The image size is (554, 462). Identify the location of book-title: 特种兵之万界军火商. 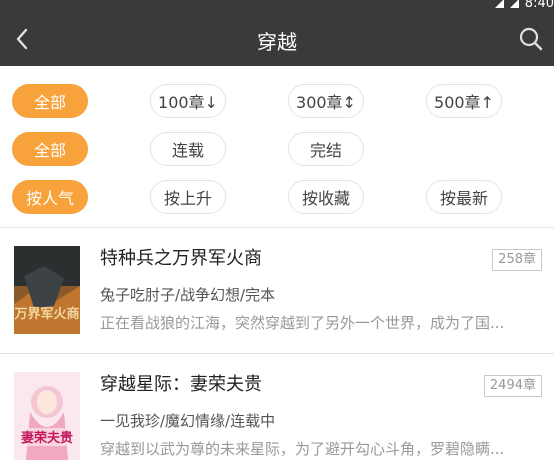
(181, 258).